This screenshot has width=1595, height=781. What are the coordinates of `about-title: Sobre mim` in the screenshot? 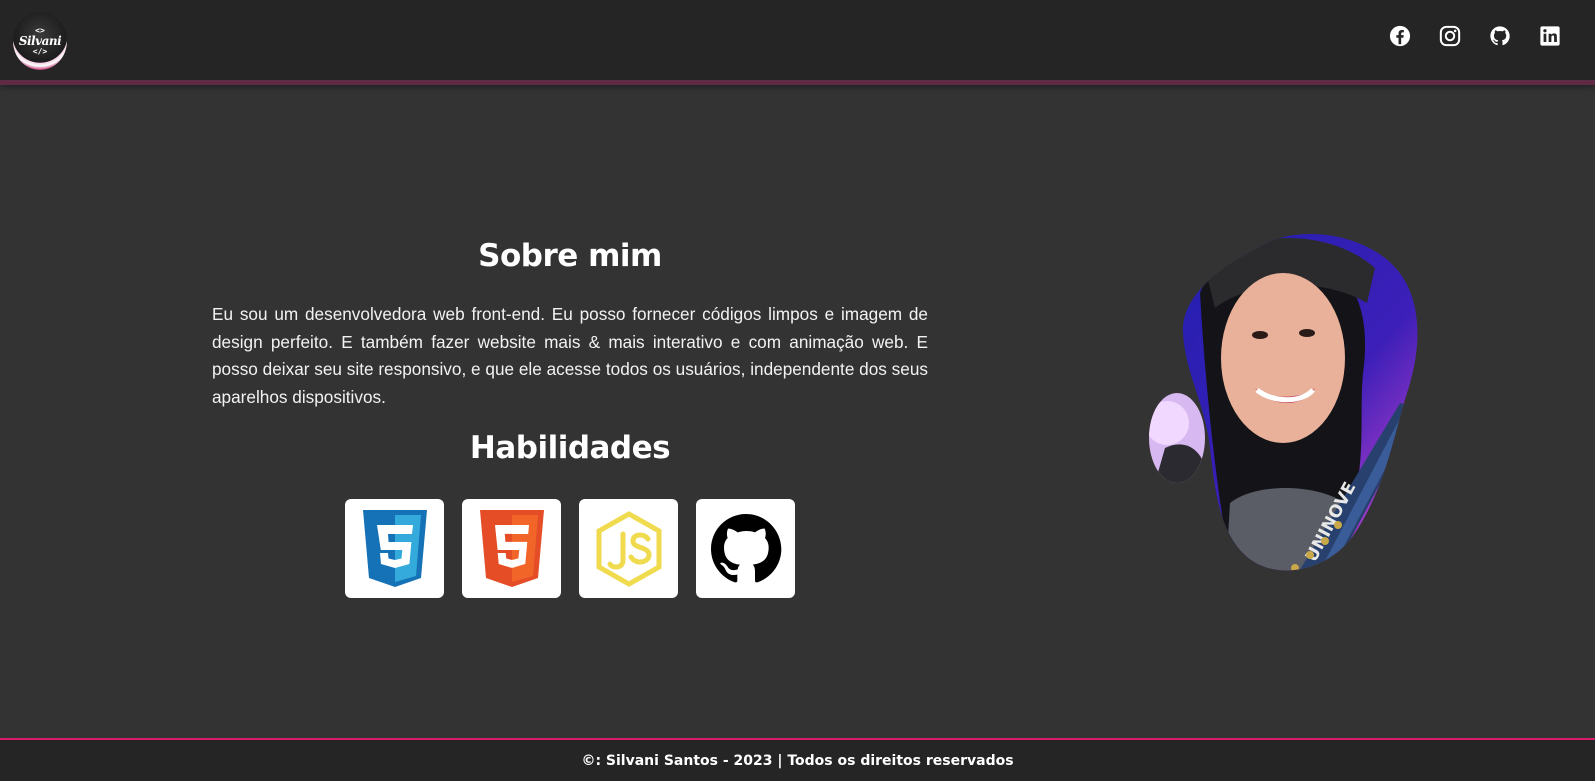 It's located at (570, 256).